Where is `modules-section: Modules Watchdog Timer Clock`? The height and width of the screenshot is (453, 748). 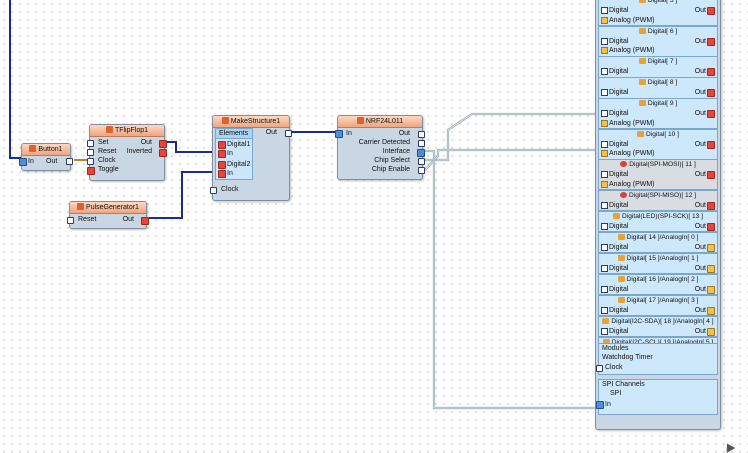
modules-section: Modules Watchdog Timer Clock is located at coordinates (657, 359).